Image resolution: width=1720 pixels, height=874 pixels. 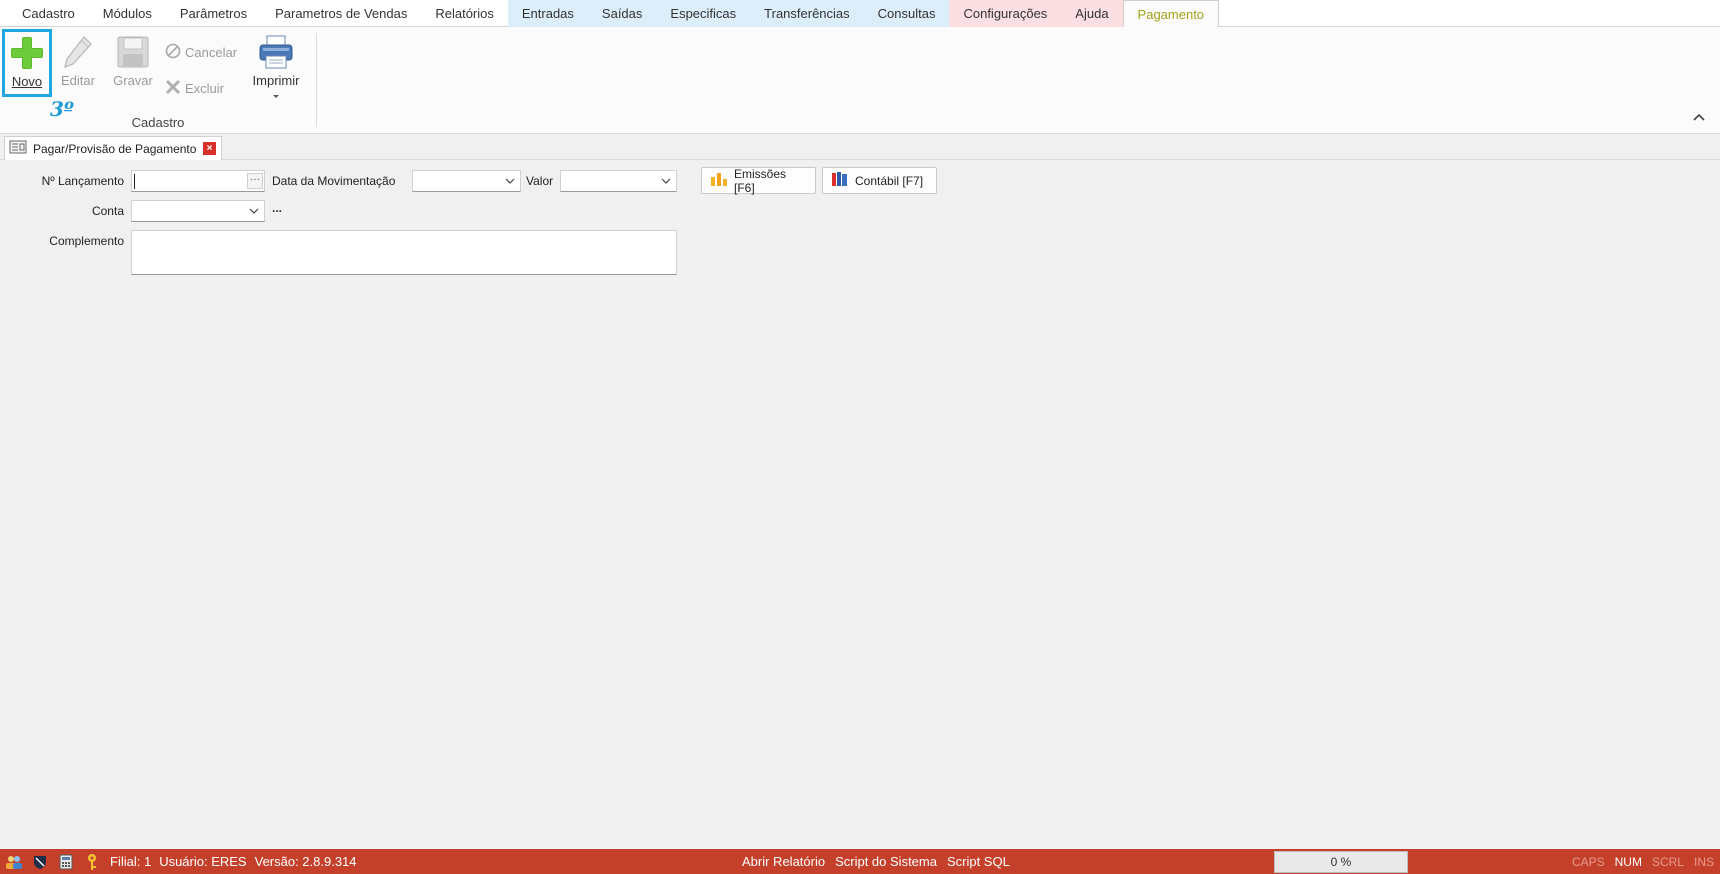 What do you see at coordinates (703, 13) in the screenshot?
I see `tab-especificas: Especificas` at bounding box center [703, 13].